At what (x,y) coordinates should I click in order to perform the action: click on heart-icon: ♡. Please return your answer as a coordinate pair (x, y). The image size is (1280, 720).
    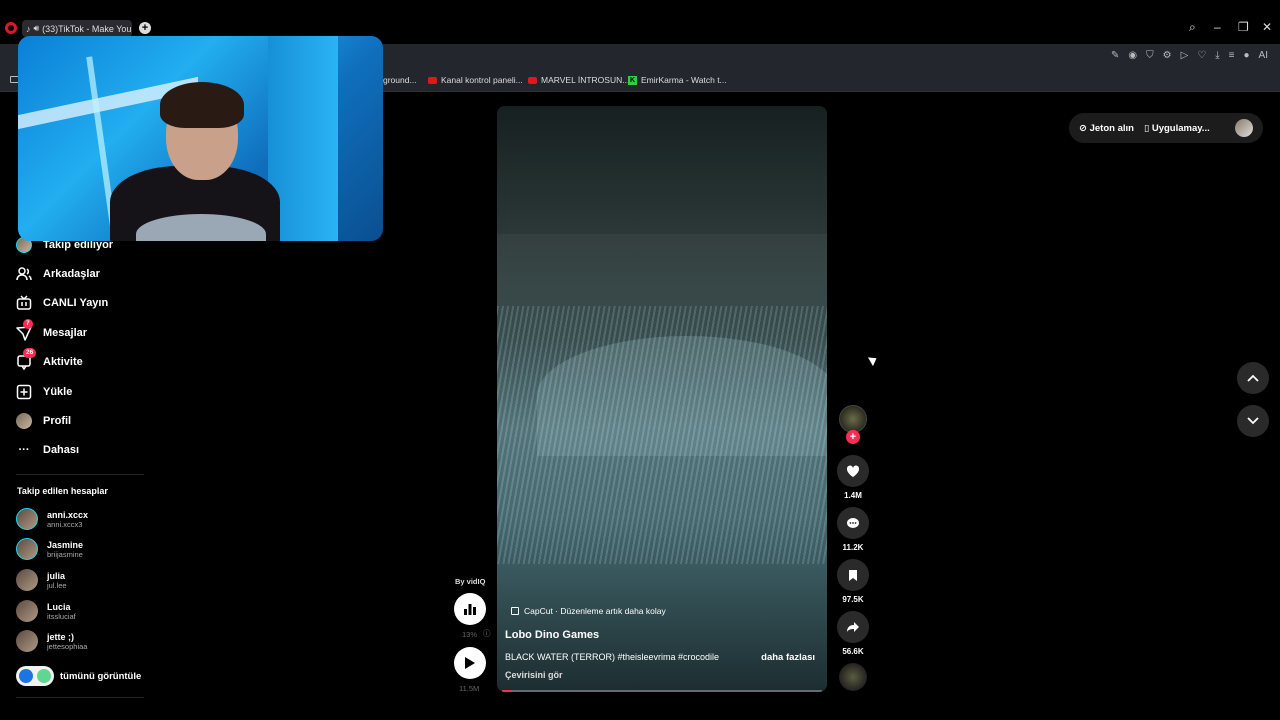
    Looking at the image, I should click on (1201, 55).